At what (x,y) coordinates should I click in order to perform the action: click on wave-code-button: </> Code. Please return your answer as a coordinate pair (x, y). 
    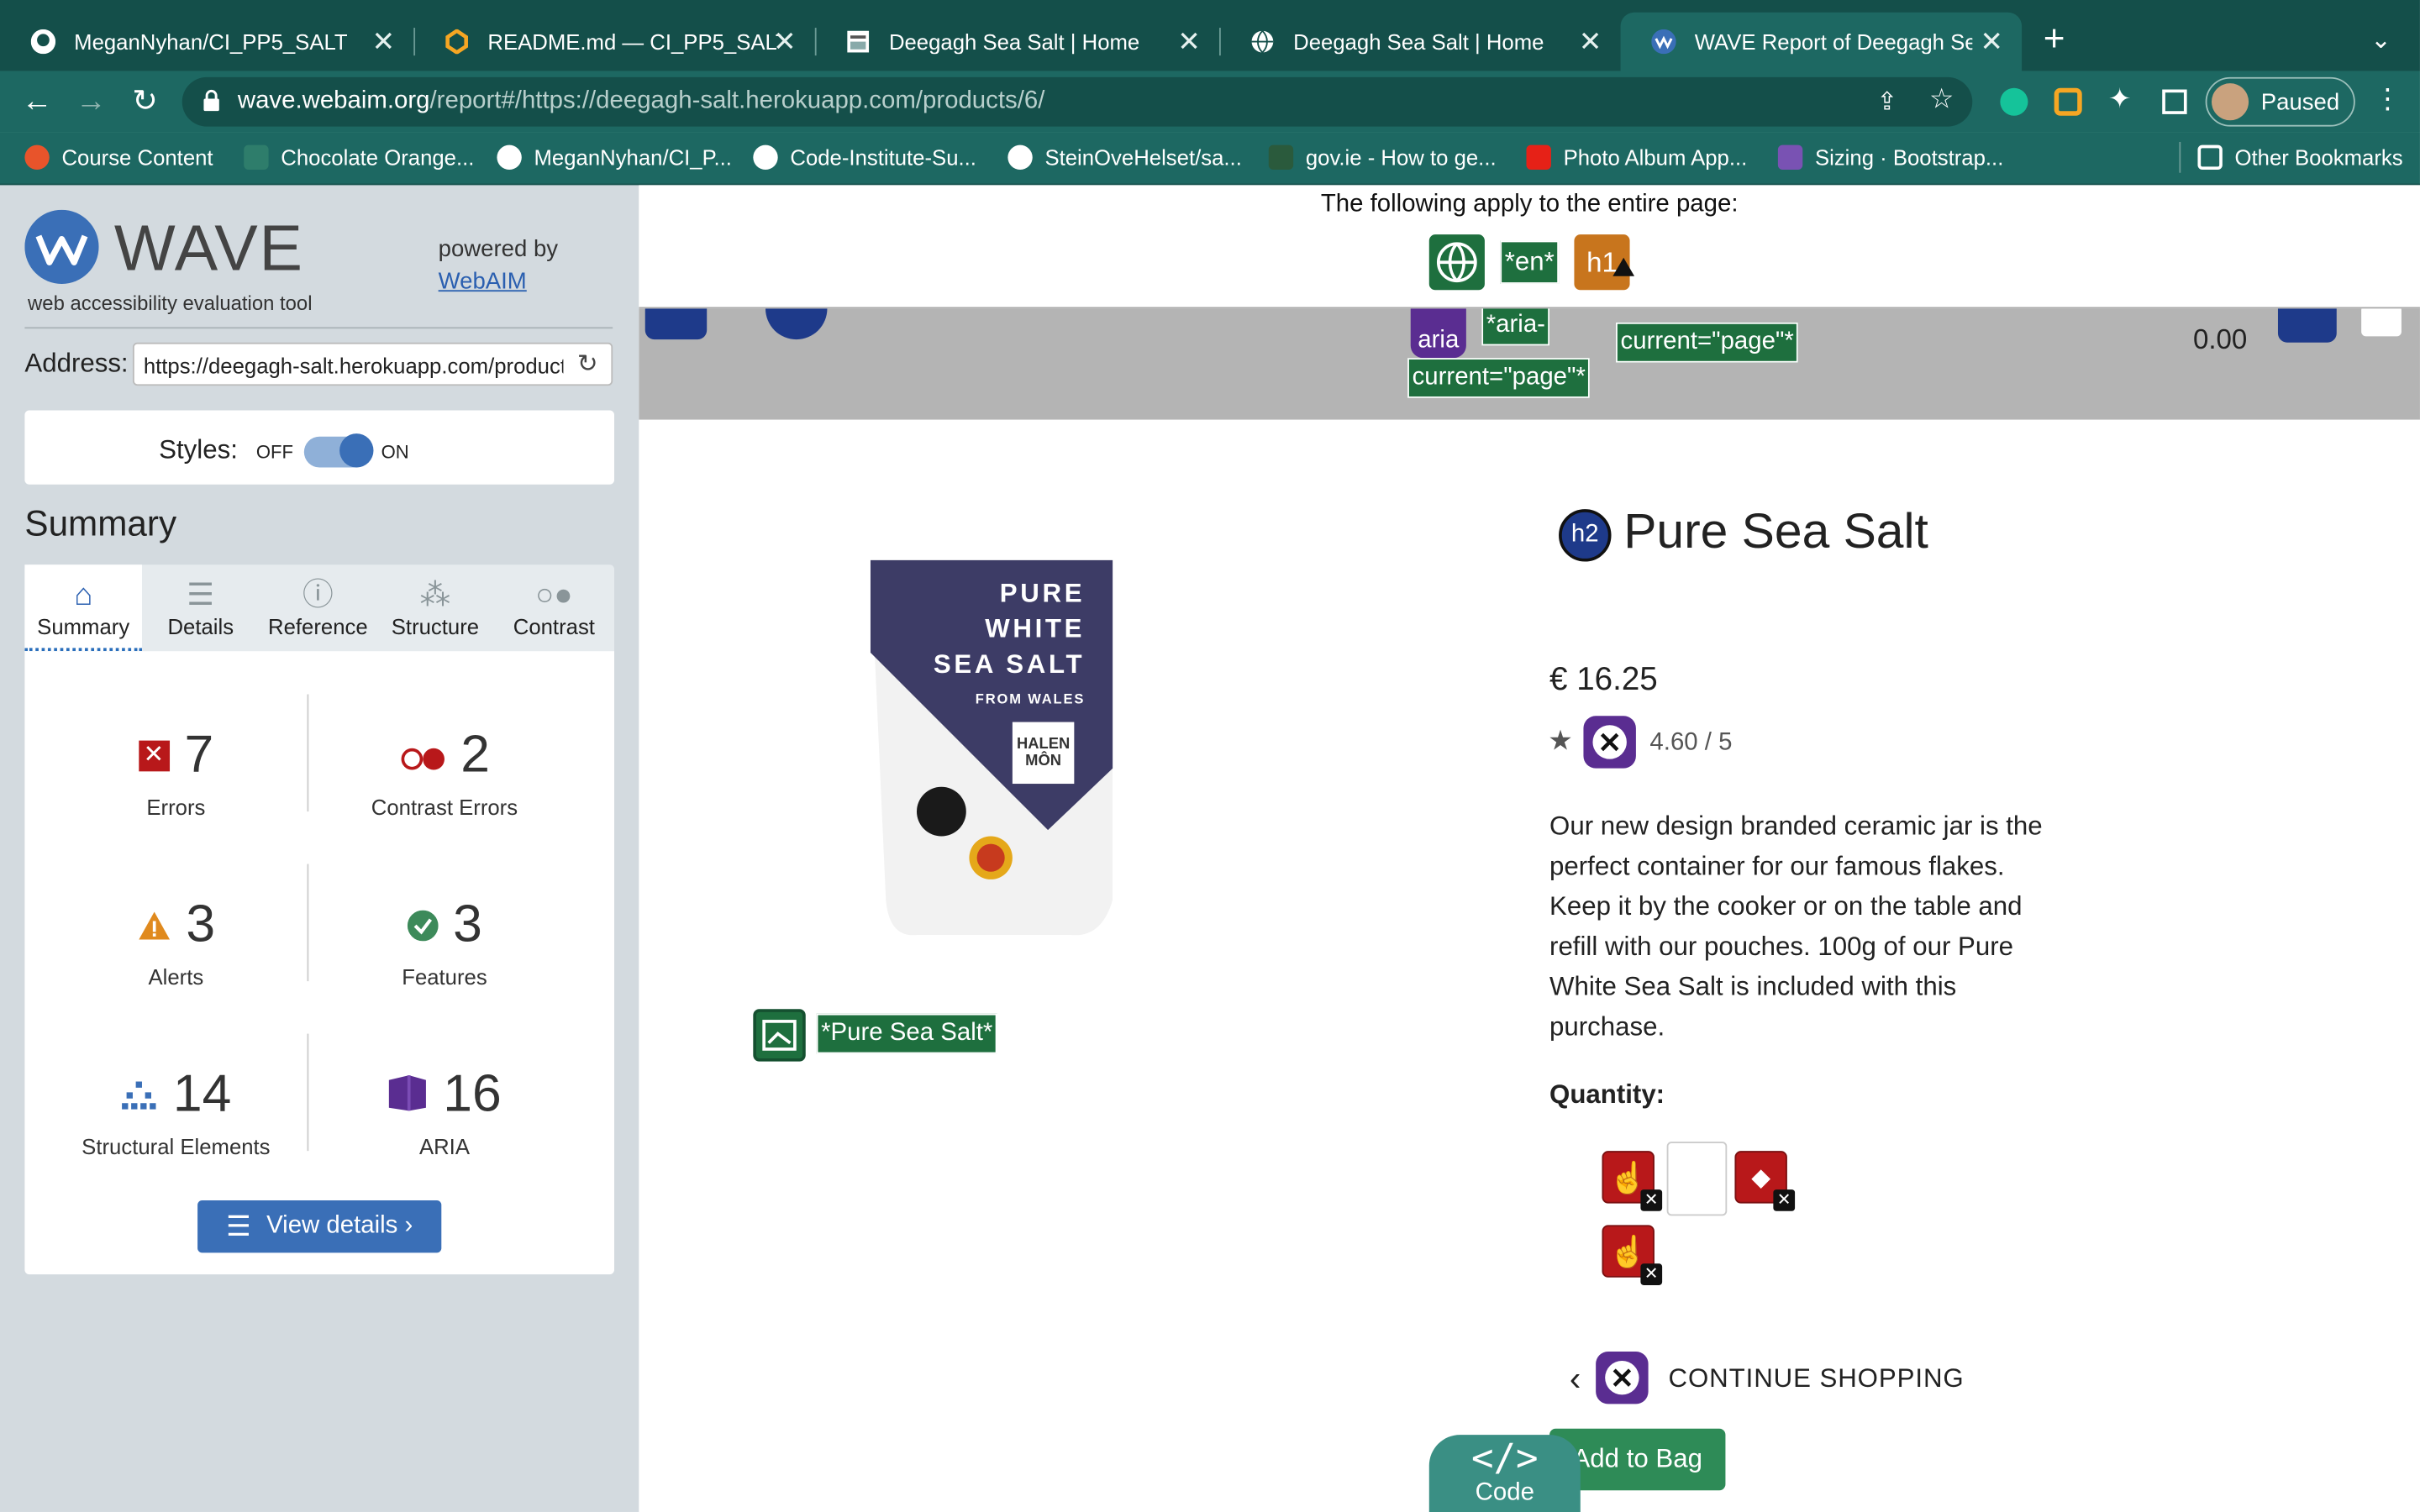
    Looking at the image, I should click on (1504, 1473).